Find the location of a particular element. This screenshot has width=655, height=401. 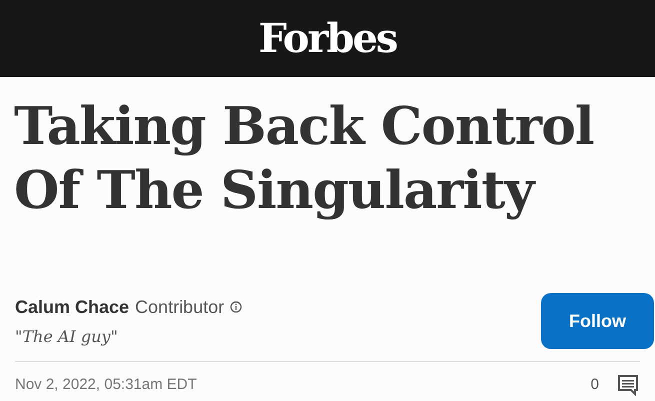

follow-button: Follow is located at coordinates (597, 321).